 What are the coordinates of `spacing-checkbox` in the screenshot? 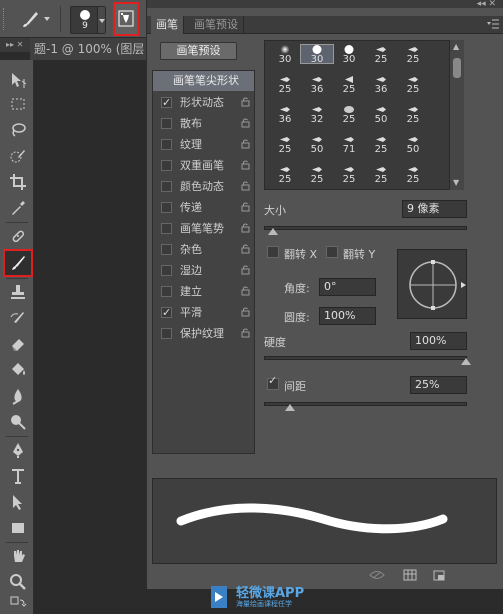 It's located at (273, 382).